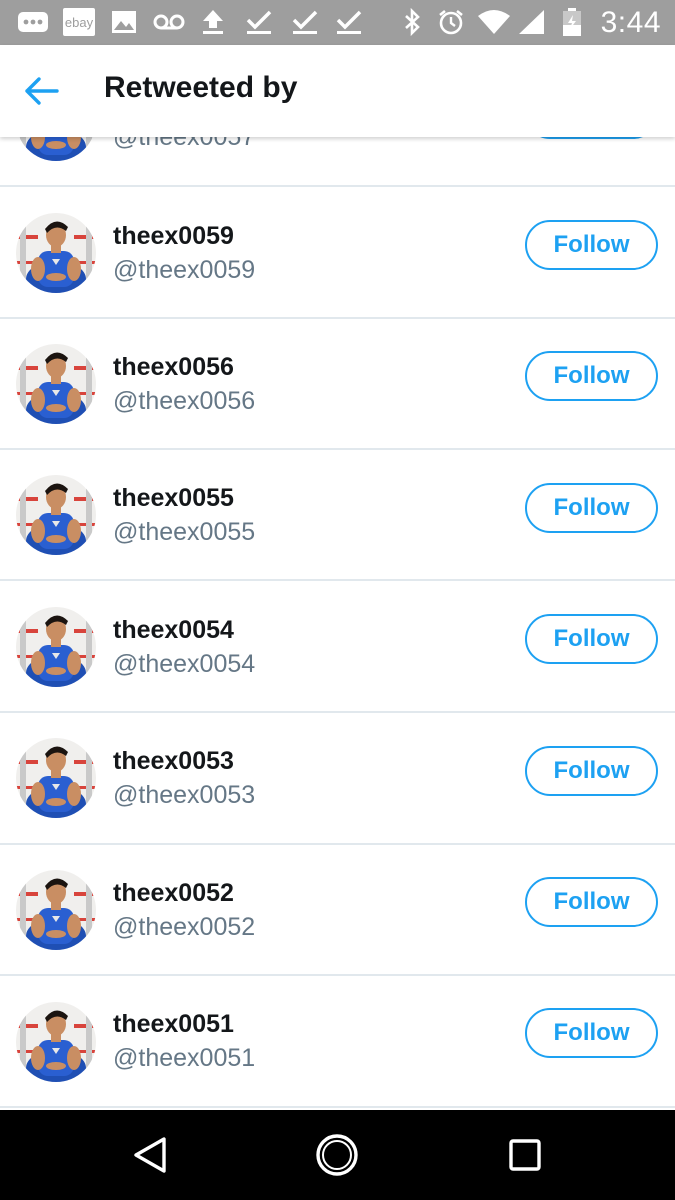 Image resolution: width=675 pixels, height=1200 pixels. What do you see at coordinates (337, 515) in the screenshot?
I see `list-item: theex0055 @theex0055 Follow` at bounding box center [337, 515].